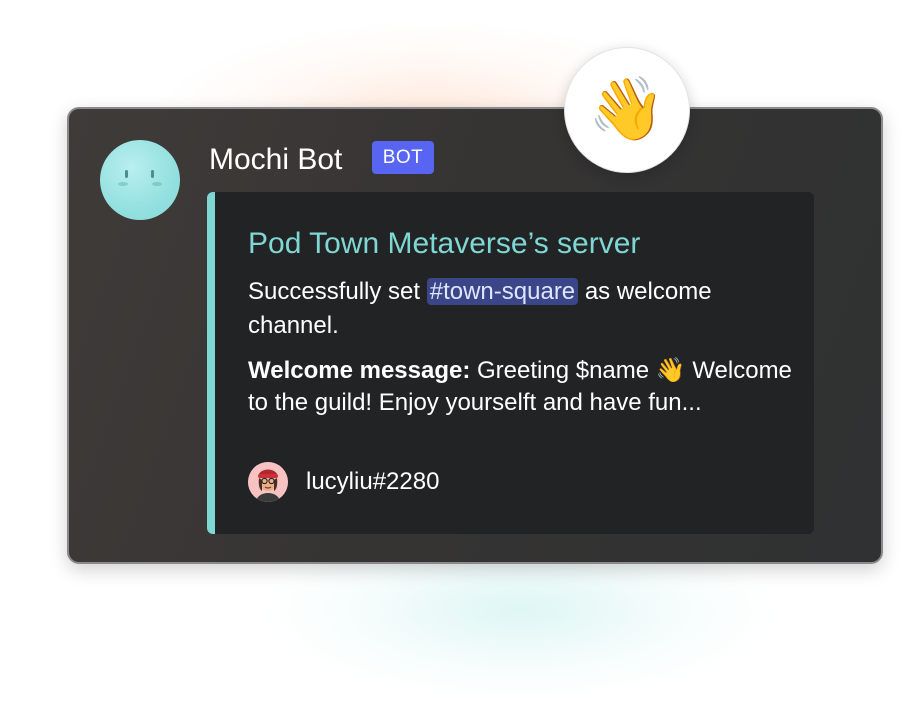 This screenshot has height=725, width=910. What do you see at coordinates (126, 174) in the screenshot?
I see `avatar-left-eye` at bounding box center [126, 174].